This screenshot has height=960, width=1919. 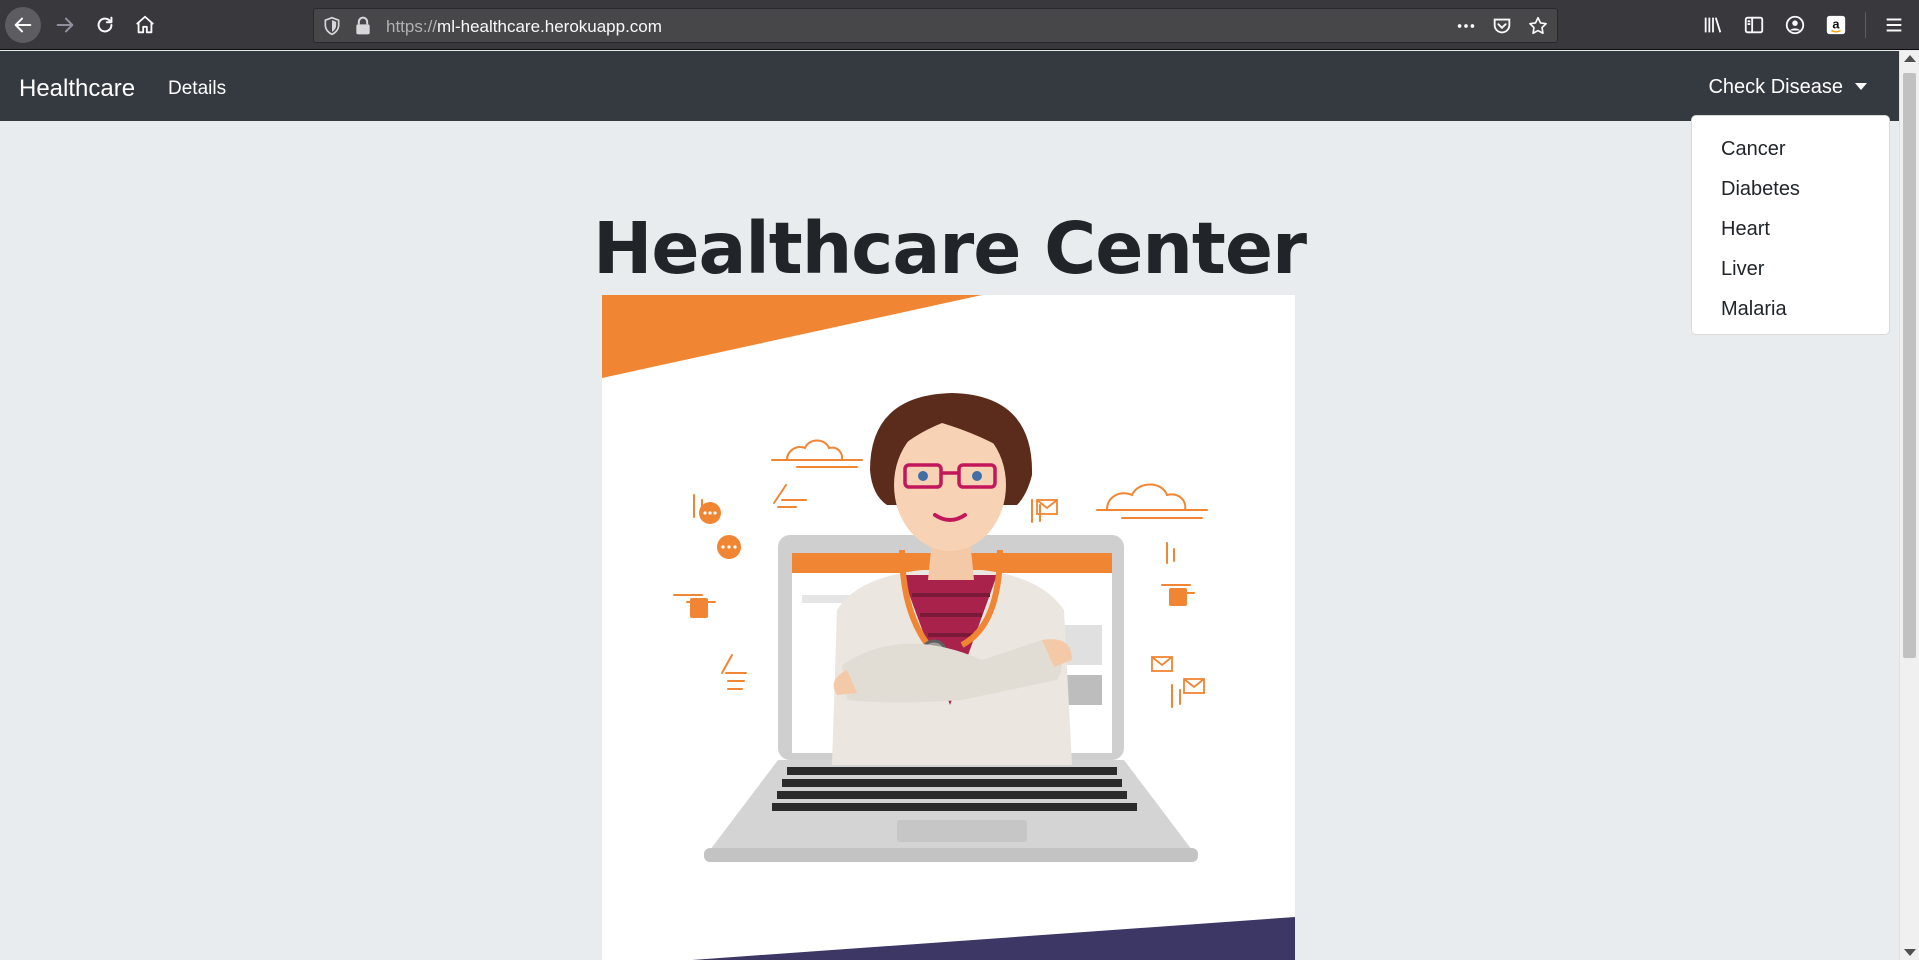 I want to click on forward-arrow-icon, so click(x=65, y=25).